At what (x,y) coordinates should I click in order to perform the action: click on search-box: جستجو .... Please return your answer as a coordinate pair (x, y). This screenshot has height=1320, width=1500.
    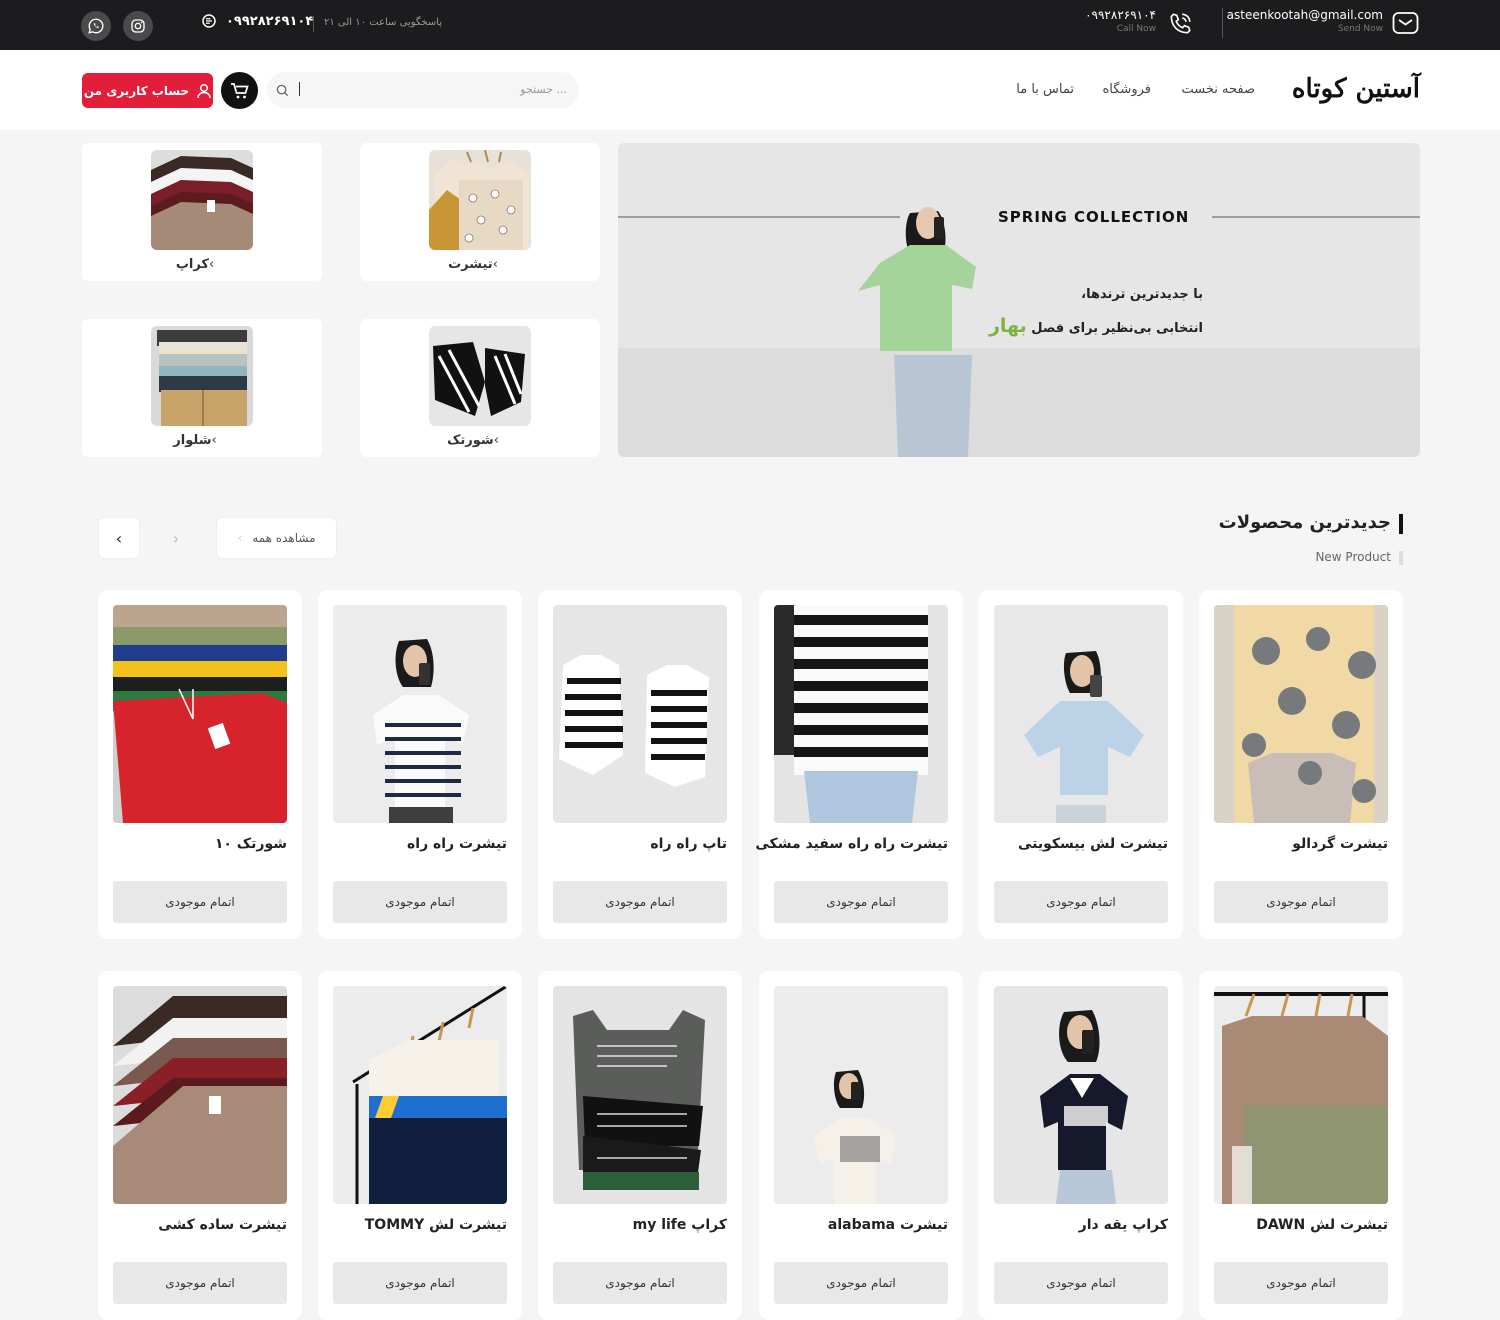
    Looking at the image, I should click on (423, 90).